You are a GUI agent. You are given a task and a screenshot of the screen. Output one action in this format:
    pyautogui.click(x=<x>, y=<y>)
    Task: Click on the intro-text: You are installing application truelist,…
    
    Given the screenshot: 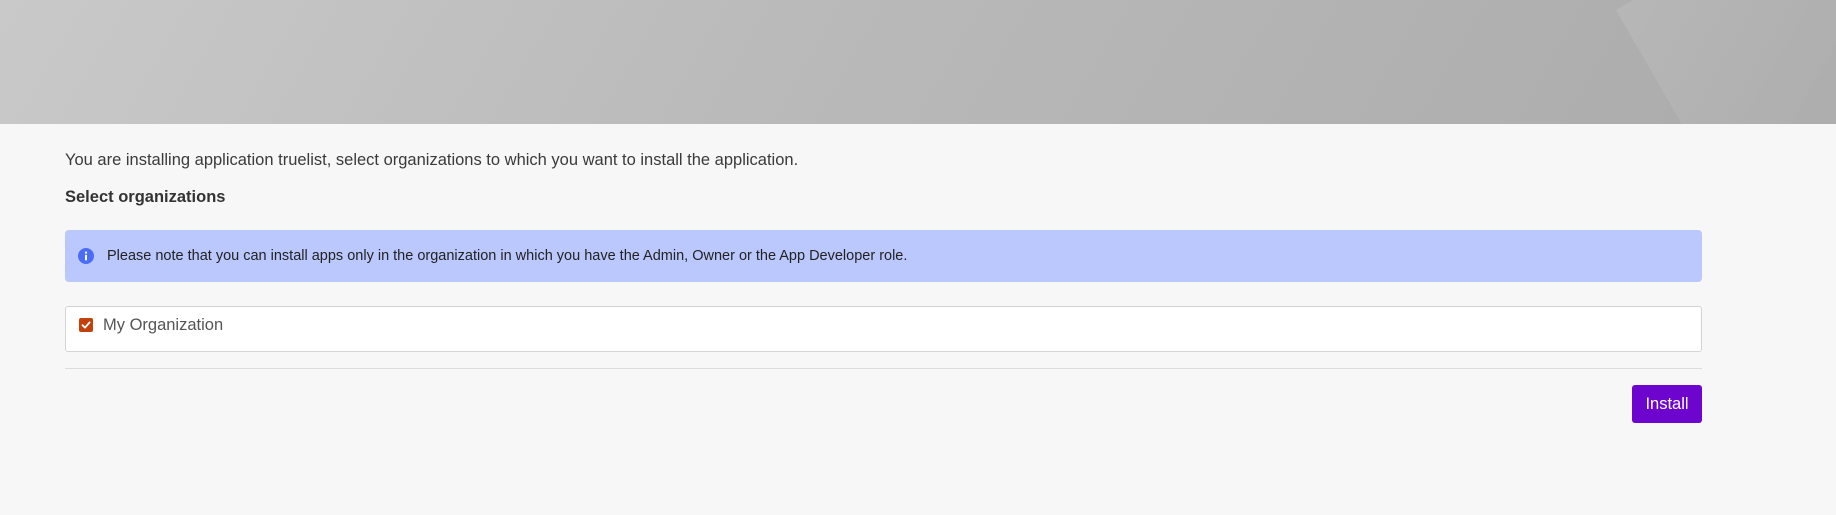 What is the action you would take?
    pyautogui.click(x=432, y=160)
    